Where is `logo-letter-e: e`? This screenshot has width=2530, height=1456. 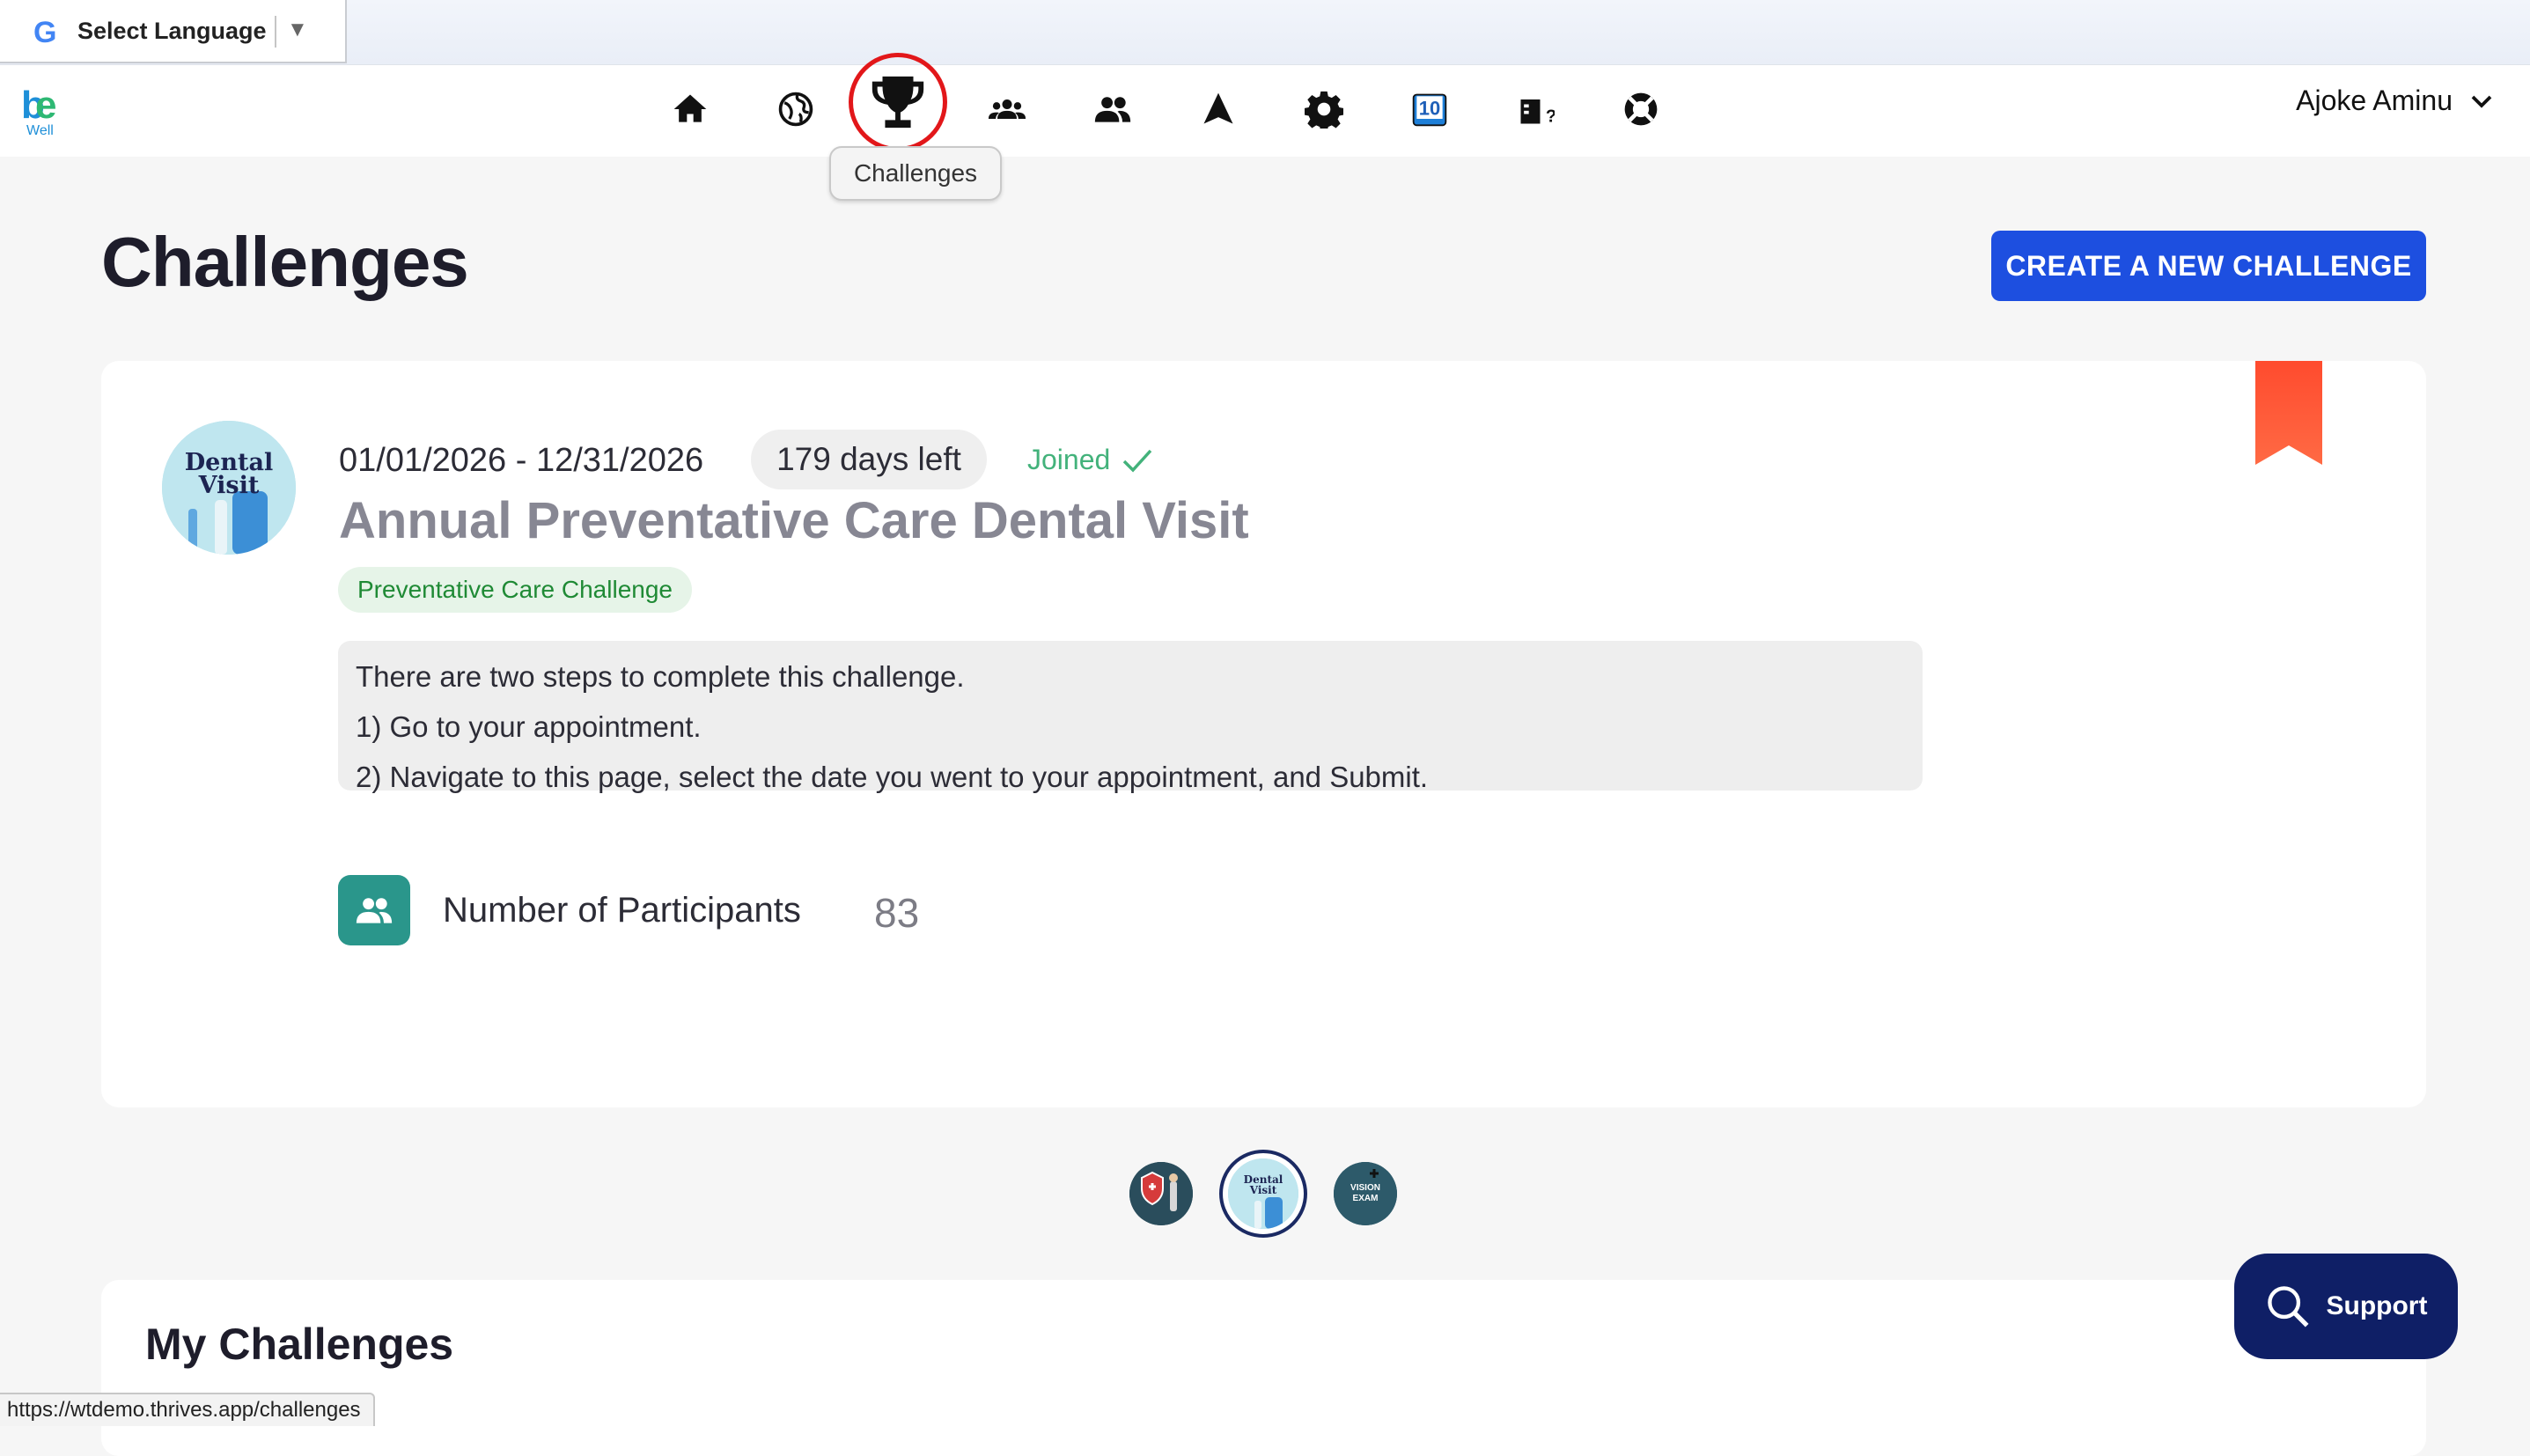
logo-letter-e: e is located at coordinates (46, 105).